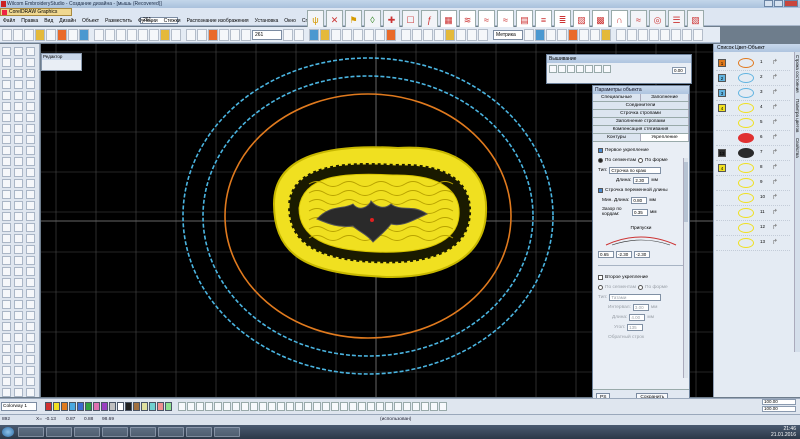 The height and width of the screenshot is (439, 800). What do you see at coordinates (571, 69) in the screenshot?
I see `play-icon` at bounding box center [571, 69].